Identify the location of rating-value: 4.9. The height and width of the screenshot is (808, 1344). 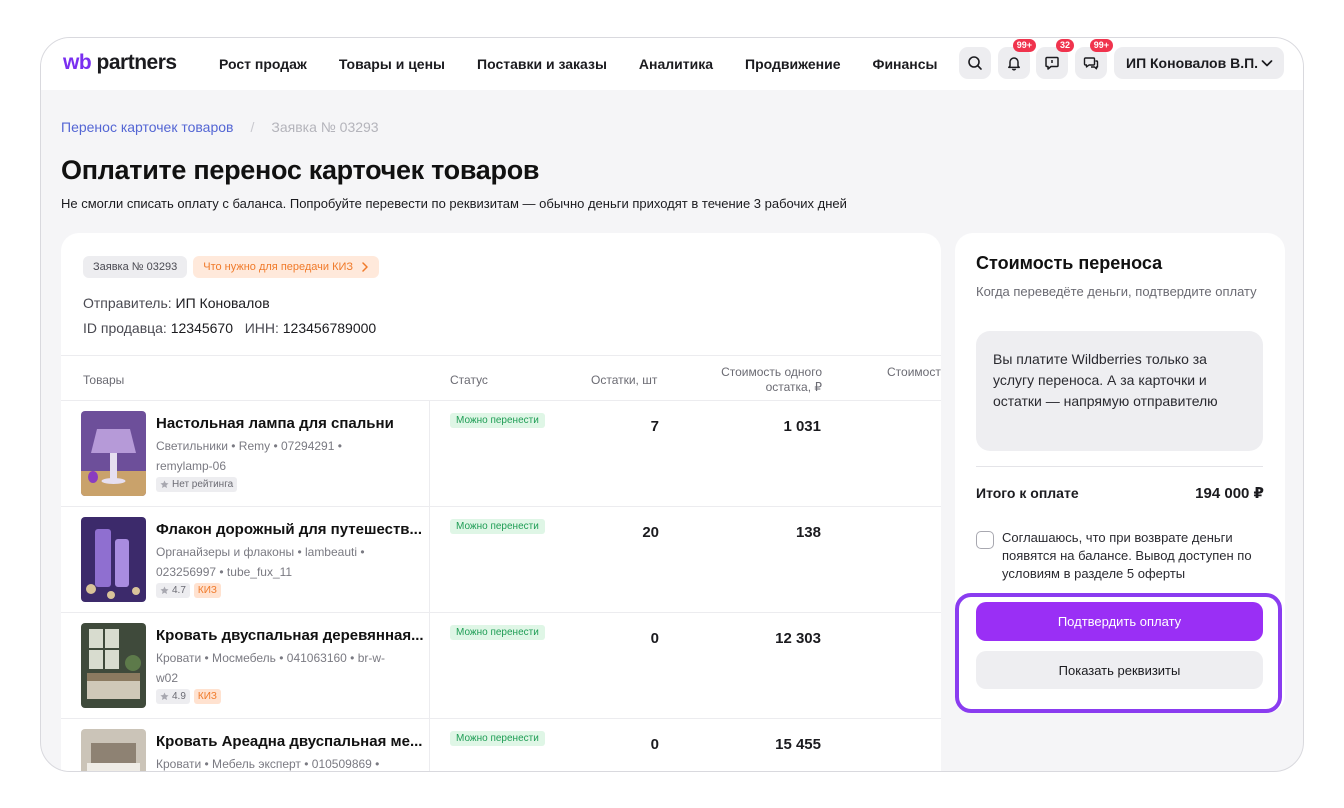
(179, 696).